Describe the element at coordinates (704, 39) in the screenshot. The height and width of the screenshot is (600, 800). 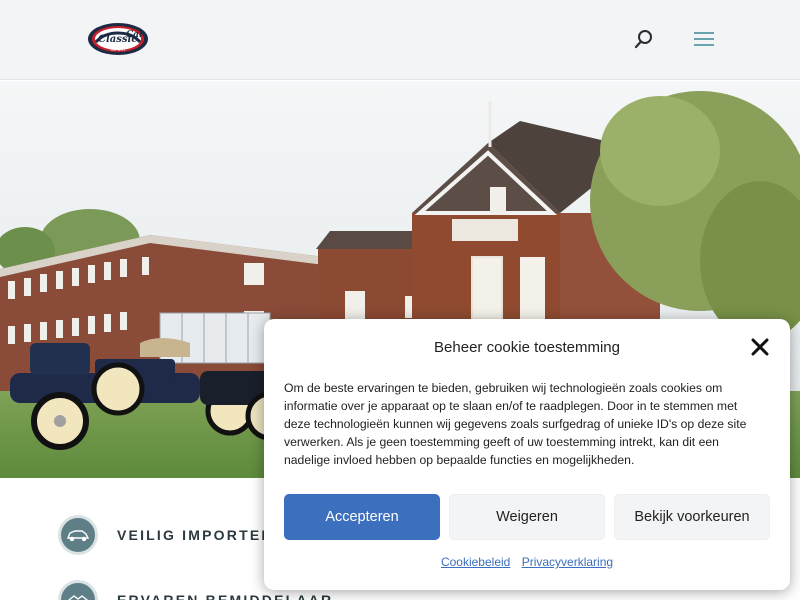
I see `hamburger-menu-icon` at that location.